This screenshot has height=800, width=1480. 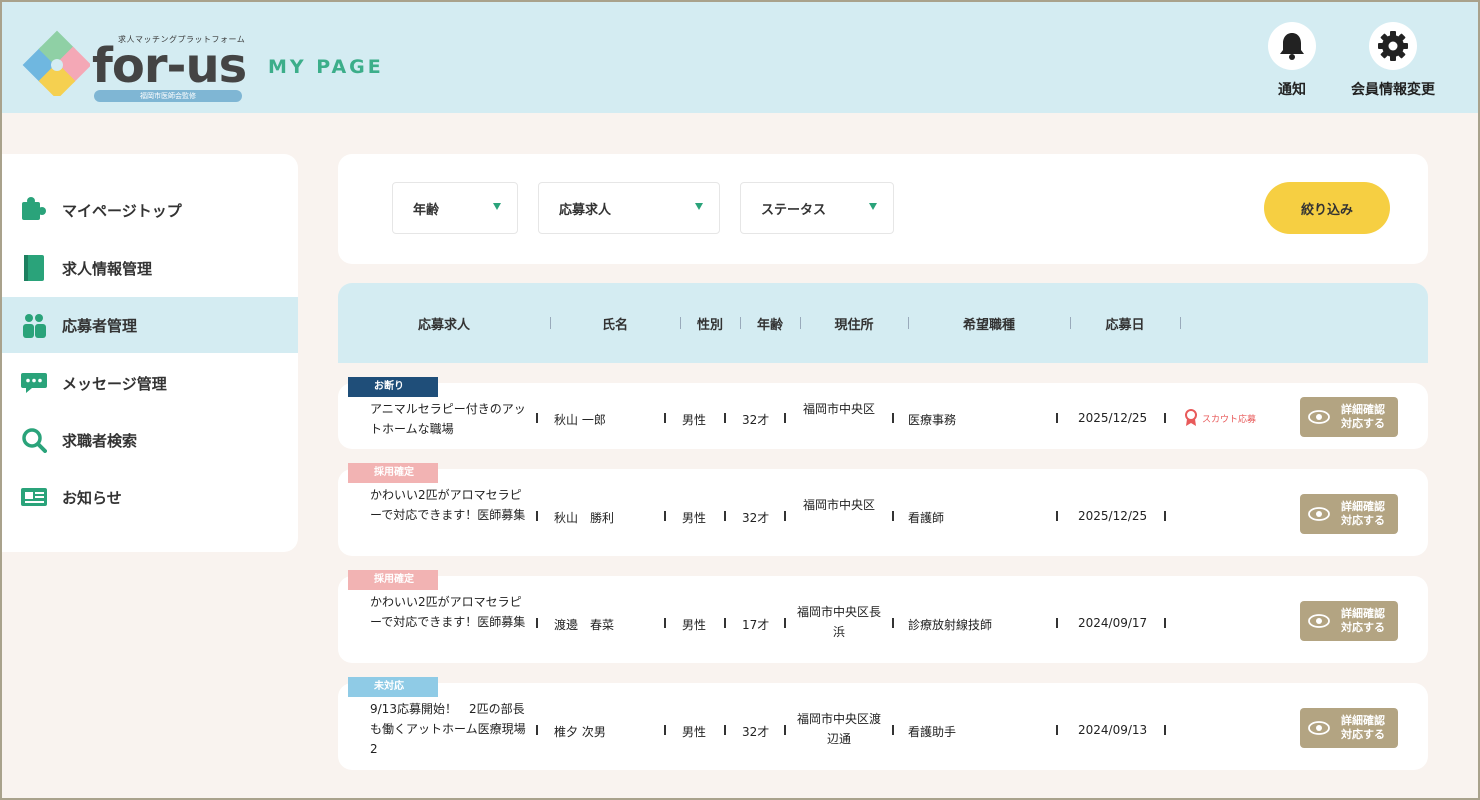 I want to click on apply-date: 2024/09/17, so click(x=1113, y=623).